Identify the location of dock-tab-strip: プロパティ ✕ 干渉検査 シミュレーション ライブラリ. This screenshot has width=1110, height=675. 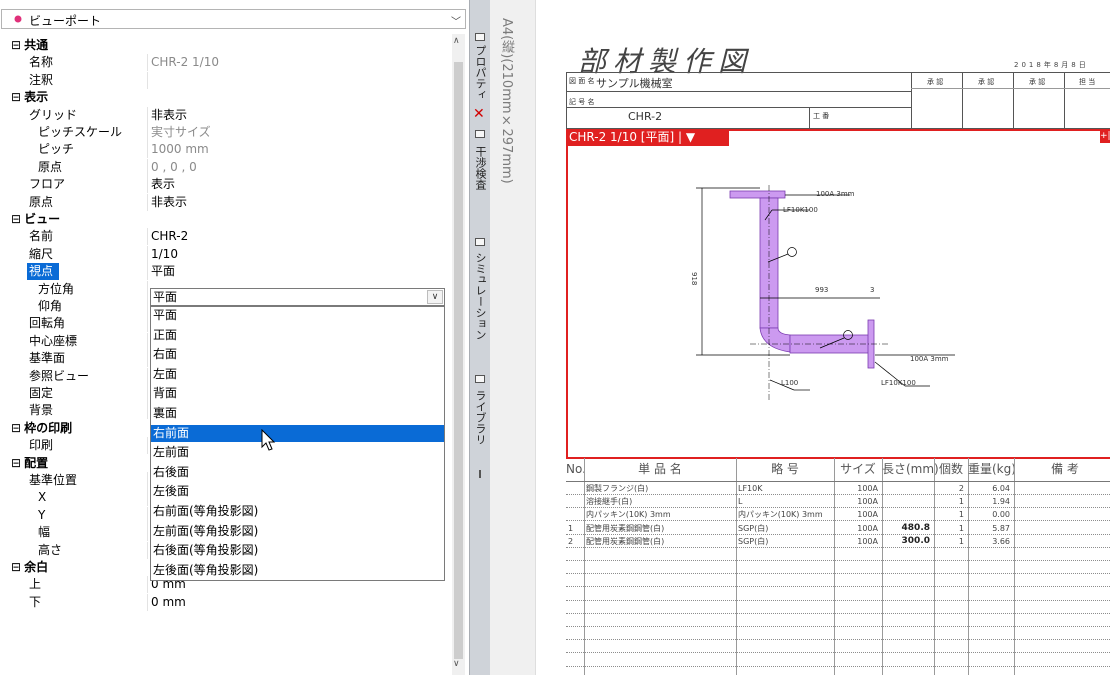
(480, 337).